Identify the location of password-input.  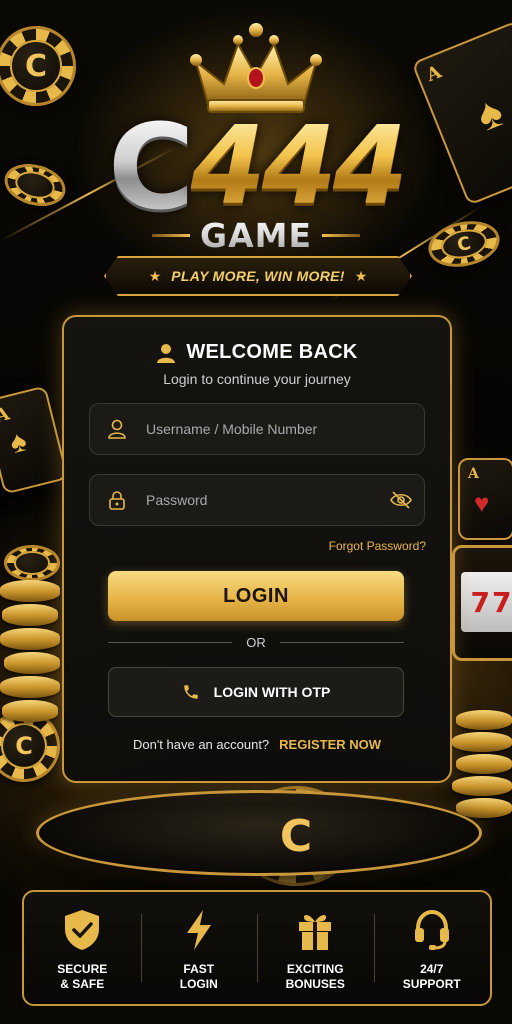
(261, 500).